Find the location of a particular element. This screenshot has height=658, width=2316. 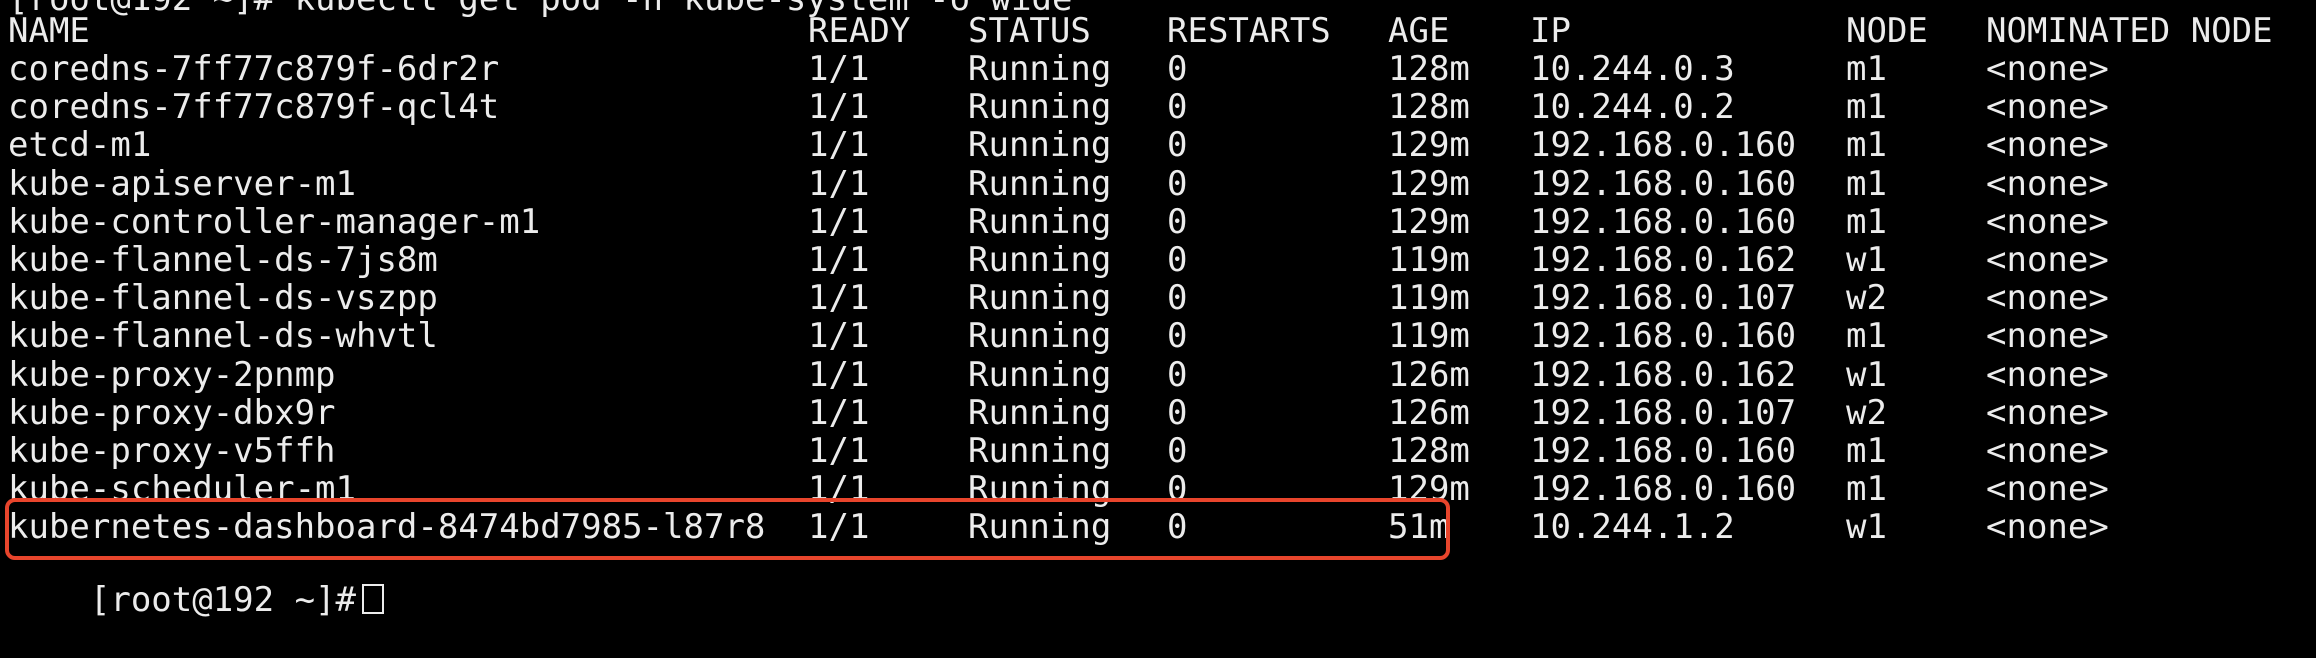

cell-name: kube-proxy-dbx9r is located at coordinates (172, 413).